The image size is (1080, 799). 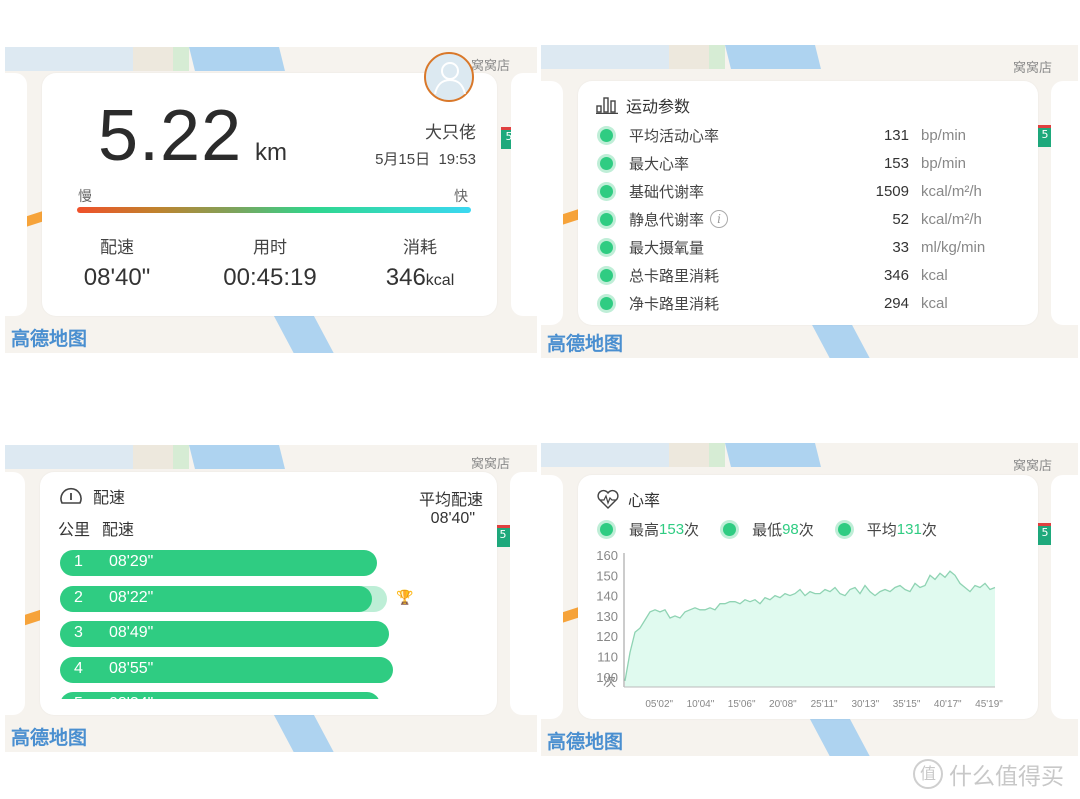 What do you see at coordinates (907, 704) in the screenshot?
I see `x-tick-label: 35'15"` at bounding box center [907, 704].